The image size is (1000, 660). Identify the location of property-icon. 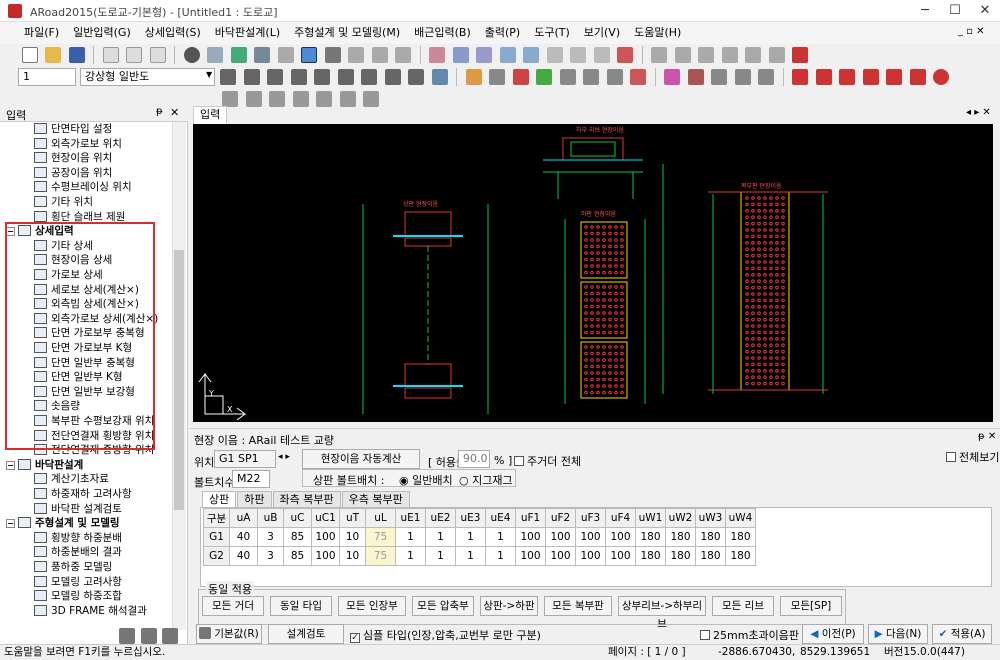
(706, 55).